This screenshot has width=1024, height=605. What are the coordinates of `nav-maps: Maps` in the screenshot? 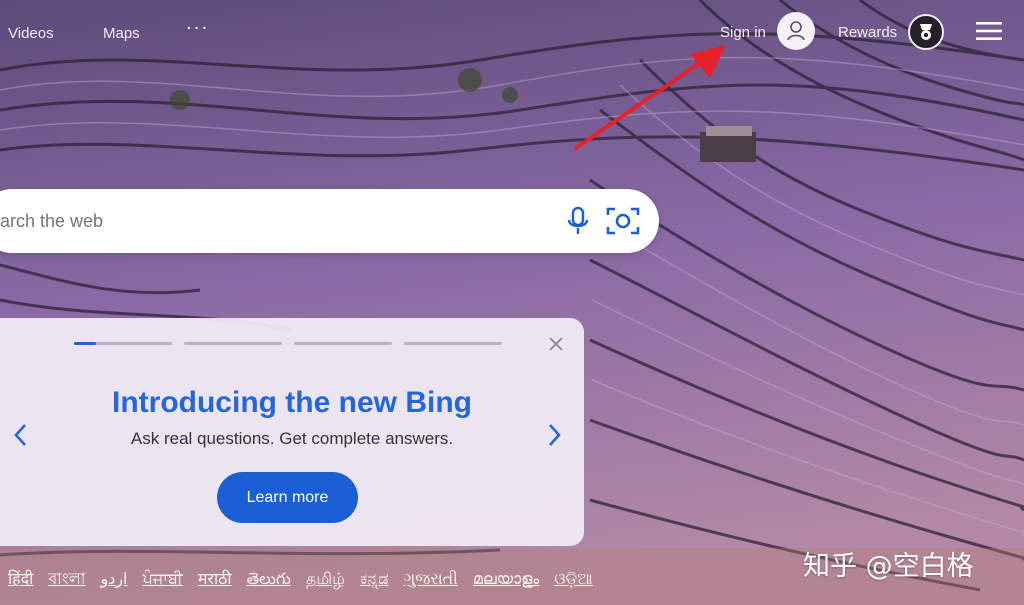 It's located at (121, 33).